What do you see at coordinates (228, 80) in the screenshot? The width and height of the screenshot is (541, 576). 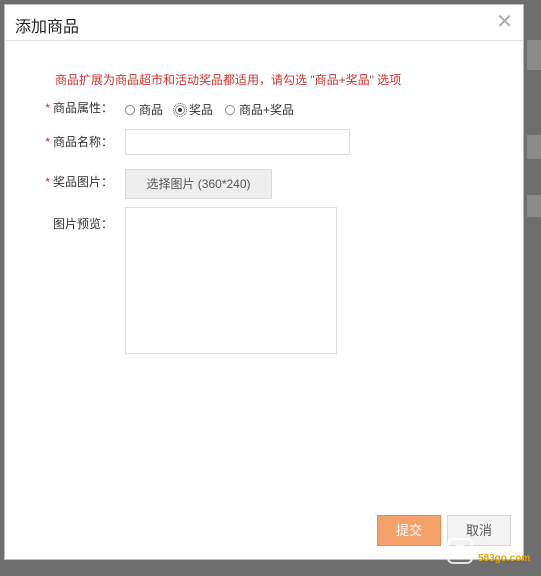 I see `notice-text: 商品扩展为商品超市和活动奖品都适用，请勾选 "商品+奖品" 选项` at bounding box center [228, 80].